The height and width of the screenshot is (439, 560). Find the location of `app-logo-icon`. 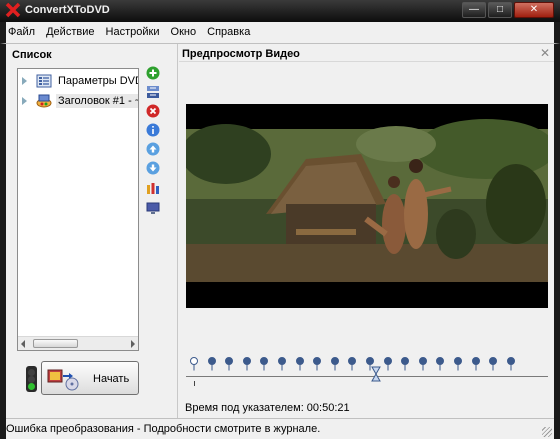

app-logo-icon is located at coordinates (13, 10).